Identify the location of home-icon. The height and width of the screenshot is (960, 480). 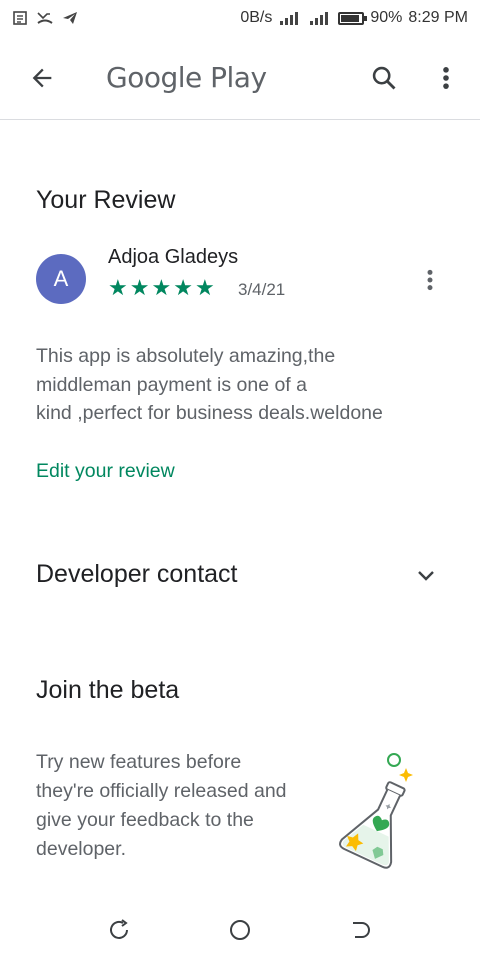
(240, 930).